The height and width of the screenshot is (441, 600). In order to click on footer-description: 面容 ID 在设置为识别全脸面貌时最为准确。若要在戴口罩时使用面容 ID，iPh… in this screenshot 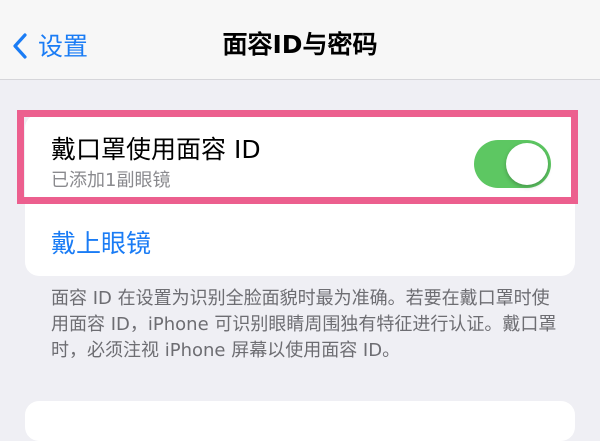, I will do `click(304, 324)`.